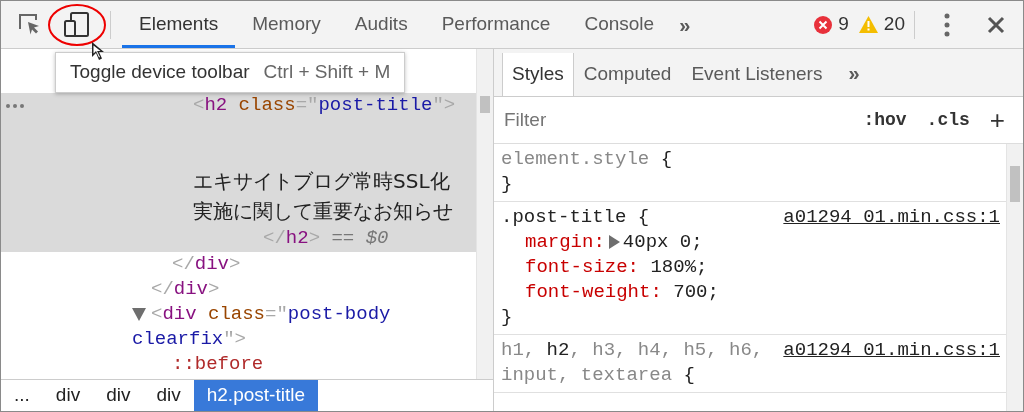 Image resolution: width=1024 pixels, height=412 pixels. I want to click on filter-field: Filter, so click(678, 120).